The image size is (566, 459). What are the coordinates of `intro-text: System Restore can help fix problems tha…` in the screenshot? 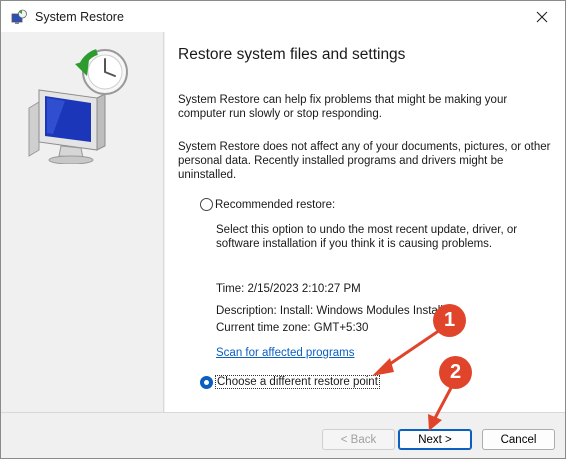 It's located at (343, 107).